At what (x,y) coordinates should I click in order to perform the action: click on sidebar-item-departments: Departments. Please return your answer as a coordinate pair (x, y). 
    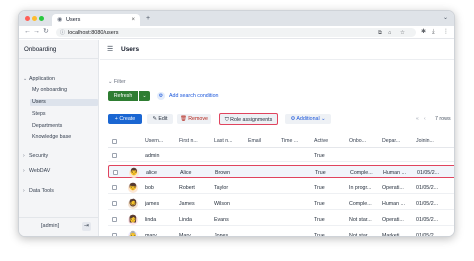
    Looking at the image, I should click on (47, 126).